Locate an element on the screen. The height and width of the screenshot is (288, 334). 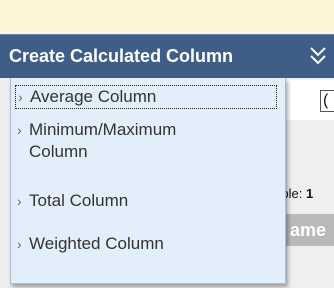
menu-item-weighted-column: › Weighted Column is located at coordinates (146, 244).